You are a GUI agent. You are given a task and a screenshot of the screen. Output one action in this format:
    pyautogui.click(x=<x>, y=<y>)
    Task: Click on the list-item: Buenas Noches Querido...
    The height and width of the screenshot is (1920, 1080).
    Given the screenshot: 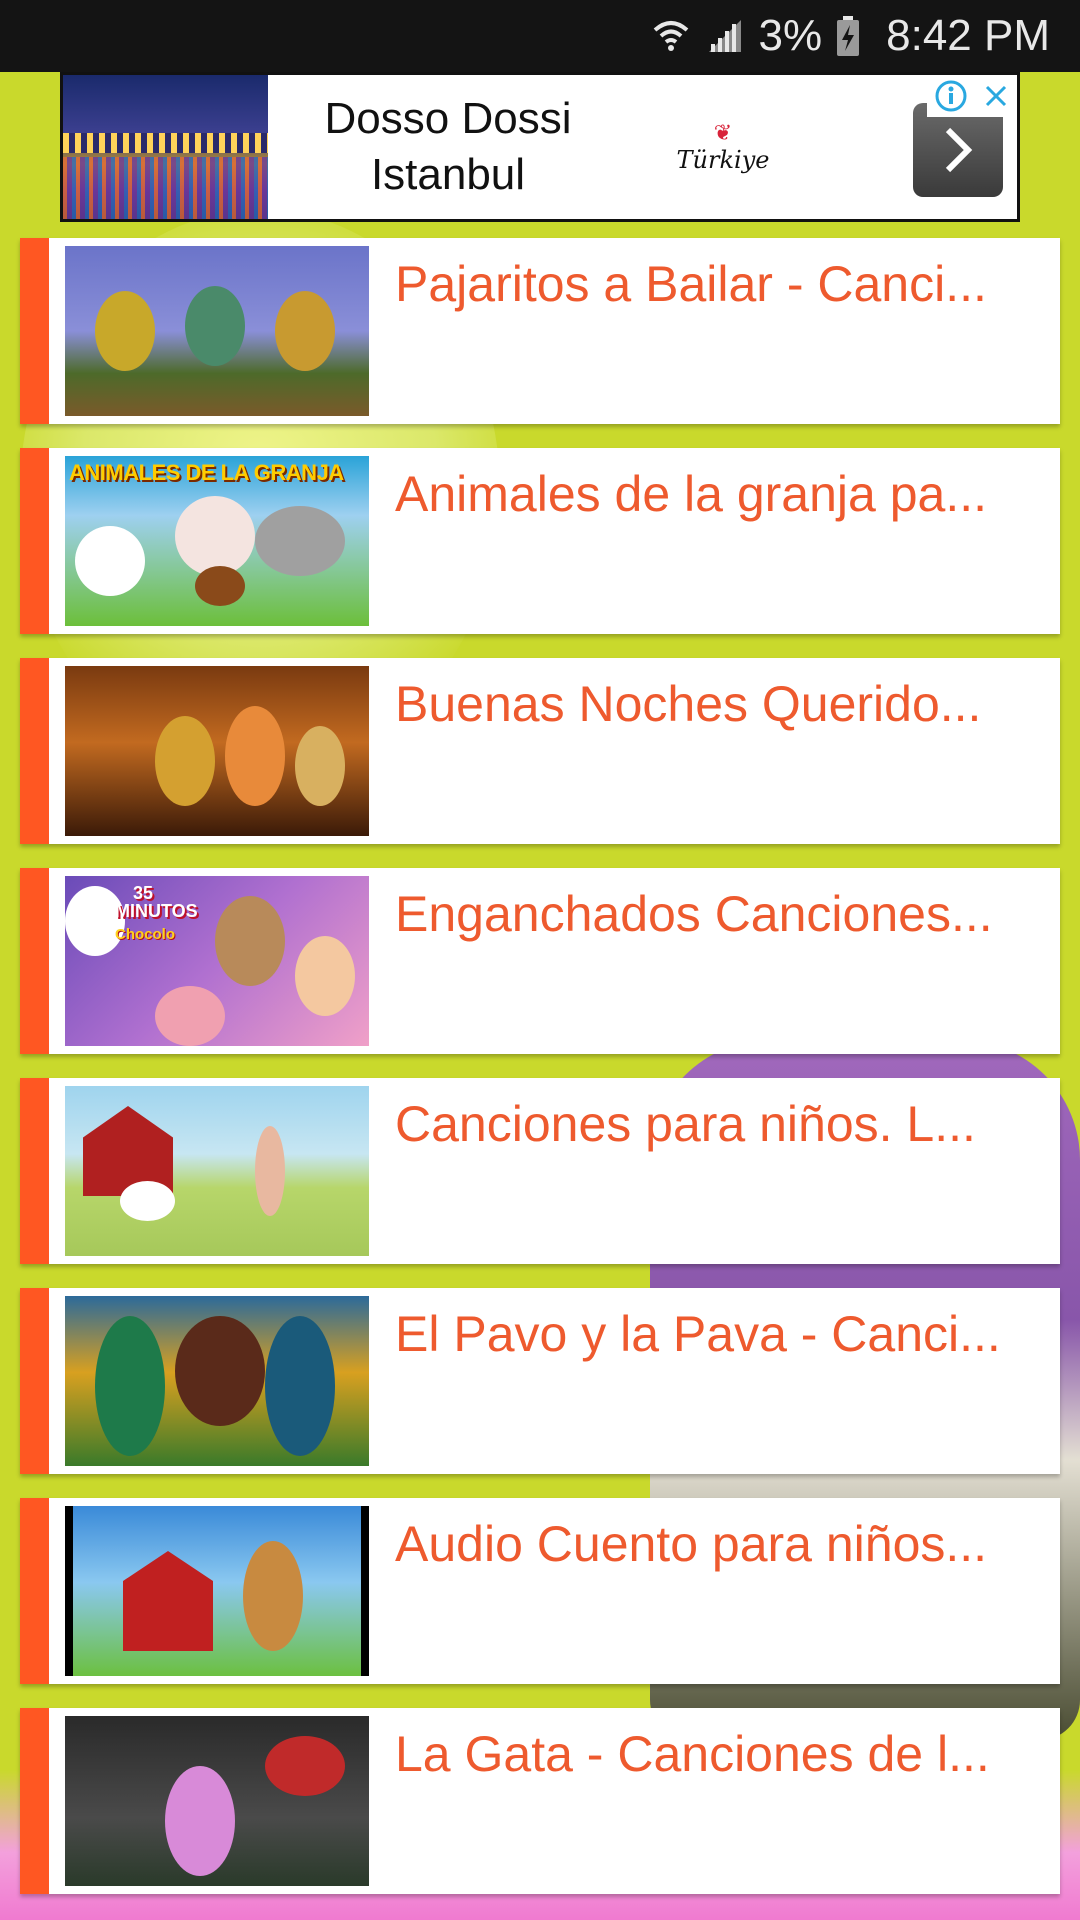 What is the action you would take?
    pyautogui.click(x=540, y=751)
    